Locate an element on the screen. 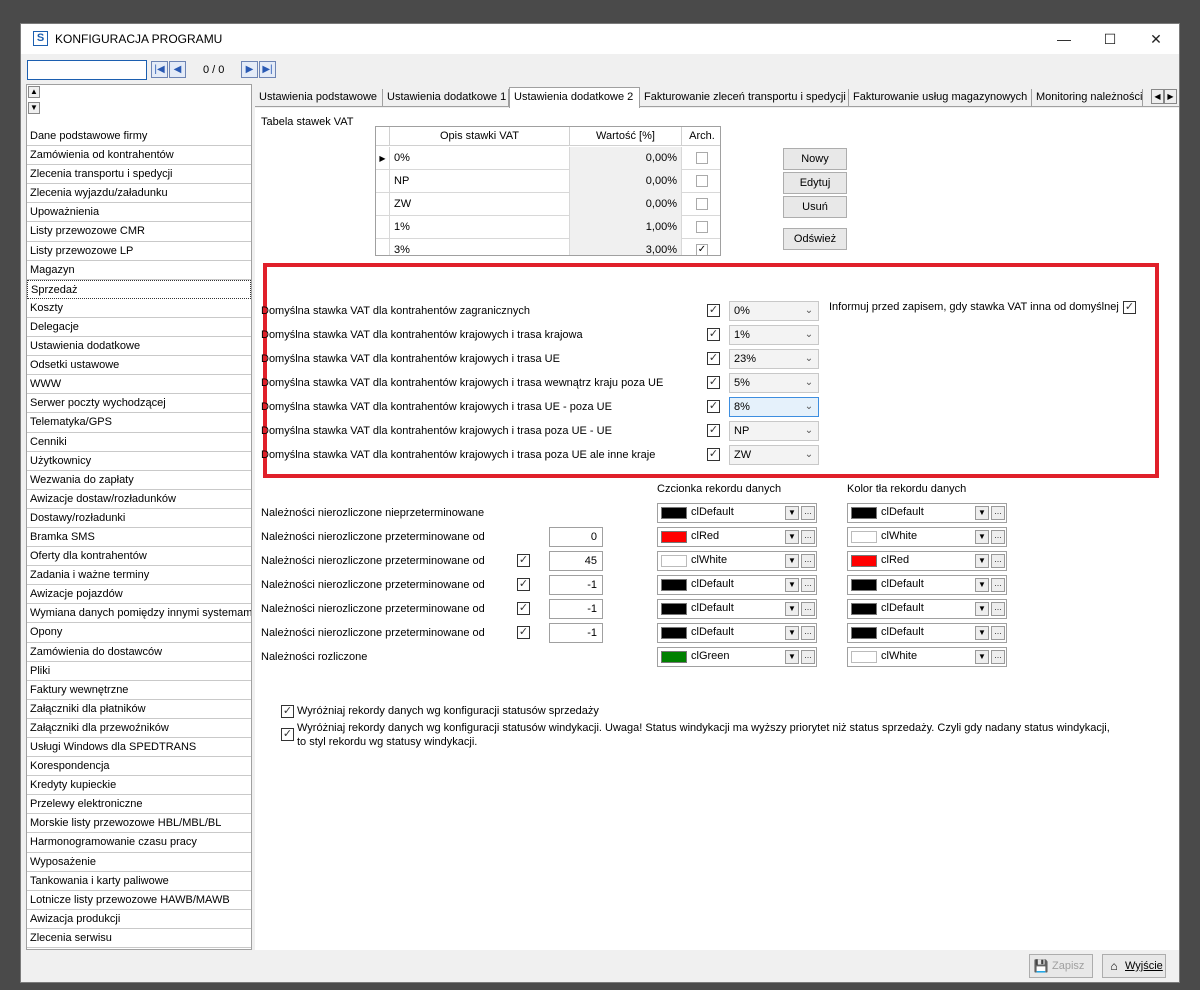 The height and width of the screenshot is (990, 1200). table-row: 1% 1,00% is located at coordinates (548, 227).